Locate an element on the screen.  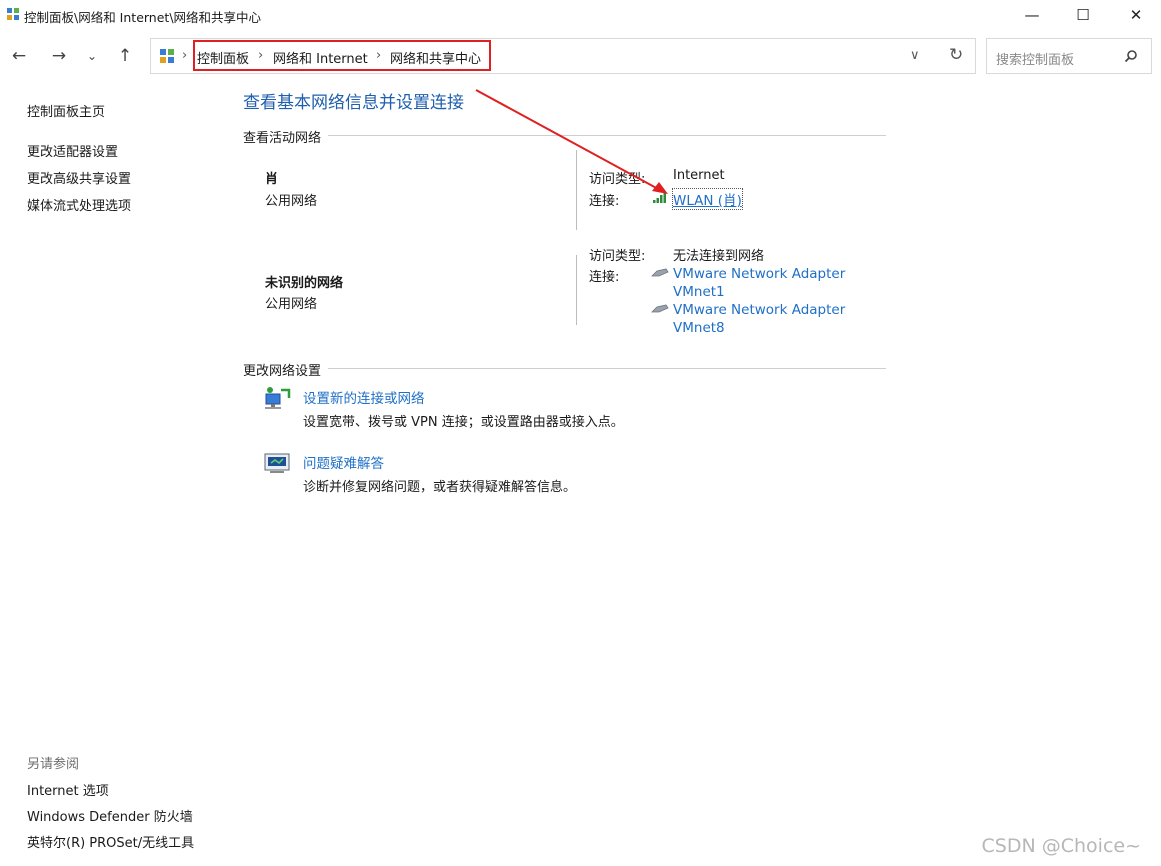
refresh-icon: ↻ is located at coordinates (956, 55).